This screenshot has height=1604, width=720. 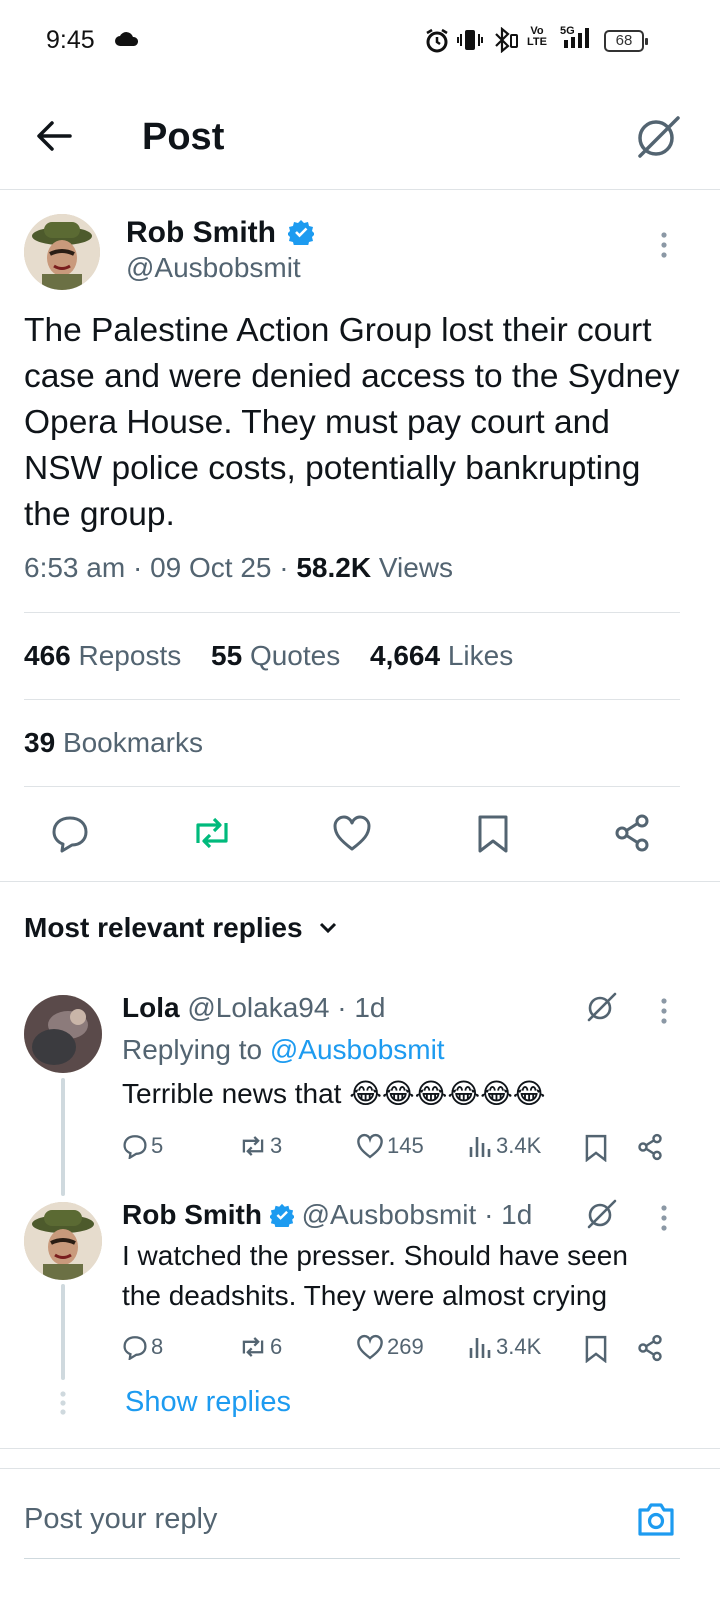 What do you see at coordinates (130, 655) in the screenshot?
I see `reposts-label: Reposts` at bounding box center [130, 655].